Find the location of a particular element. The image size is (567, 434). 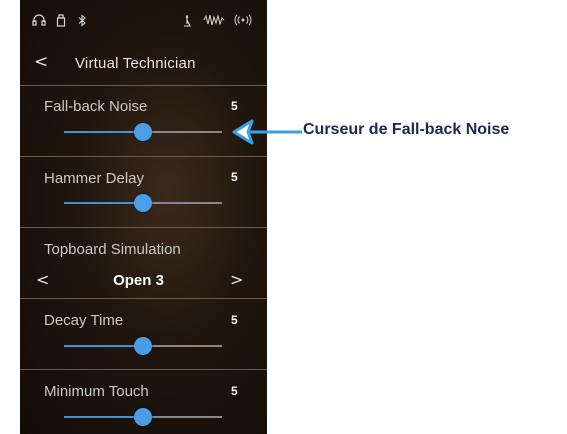

recorder-icon is located at coordinates (214, 21).